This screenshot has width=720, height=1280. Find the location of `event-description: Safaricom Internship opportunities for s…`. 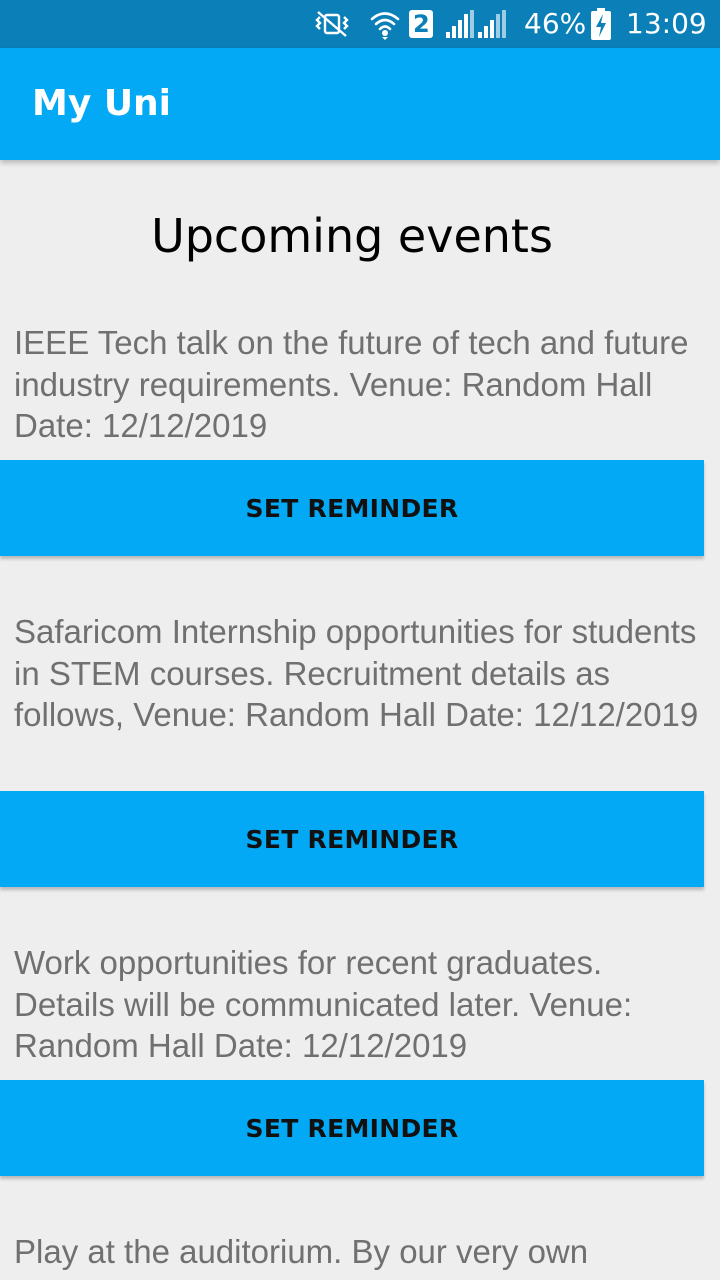

event-description: Safaricom Internship opportunities for s… is located at coordinates (356, 673).